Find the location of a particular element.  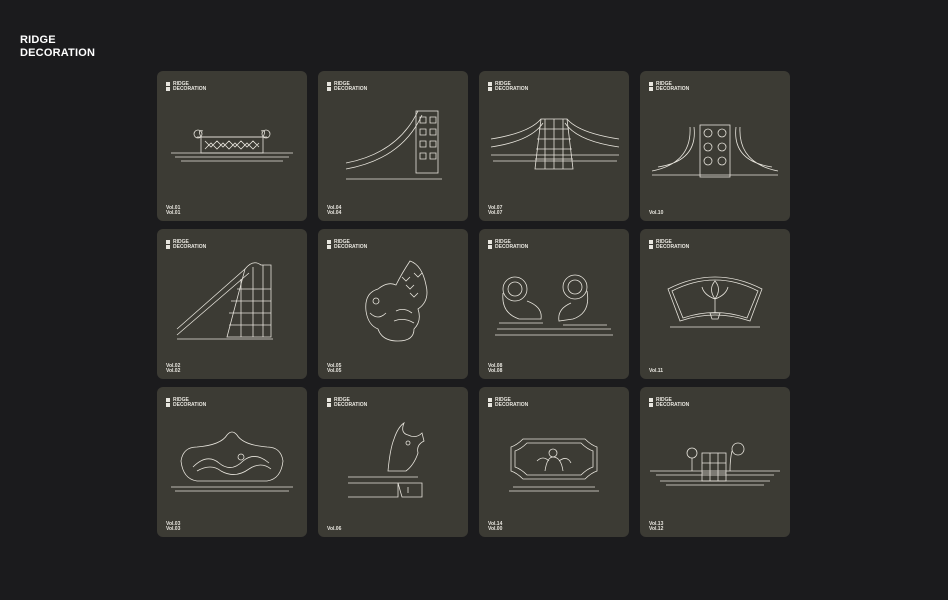

ridge-lattice-scroll-icon is located at coordinates (715, 464).